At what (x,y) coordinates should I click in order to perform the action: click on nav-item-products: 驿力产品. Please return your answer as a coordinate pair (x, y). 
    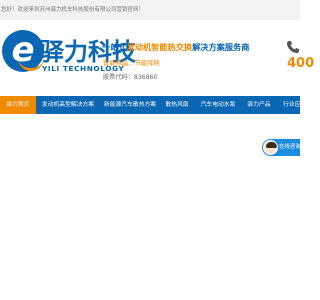
    Looking at the image, I should click on (259, 105).